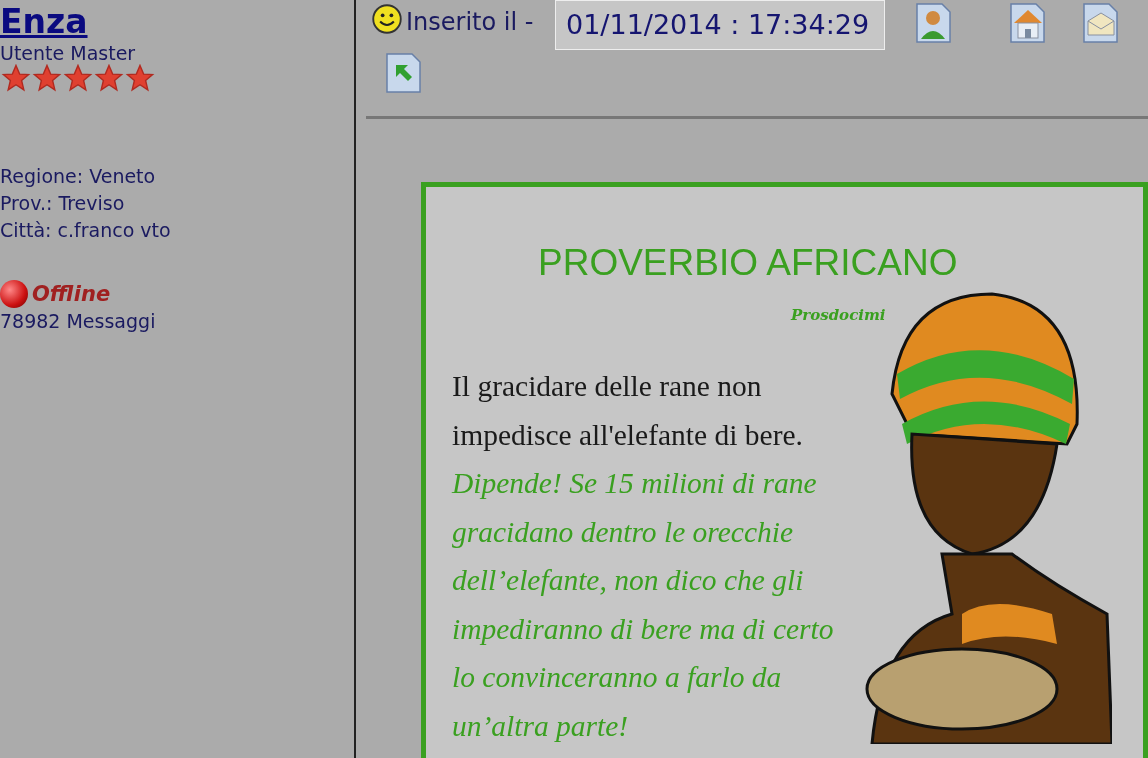  Describe the element at coordinates (68, 53) in the screenshot. I see `author-rank: Utente Master` at that location.